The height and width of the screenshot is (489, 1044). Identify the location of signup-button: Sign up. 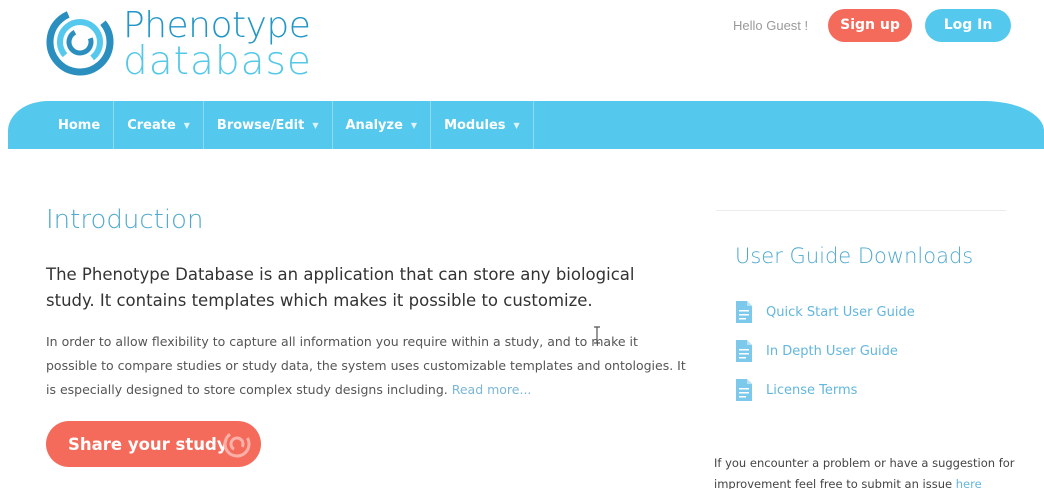
(870, 25).